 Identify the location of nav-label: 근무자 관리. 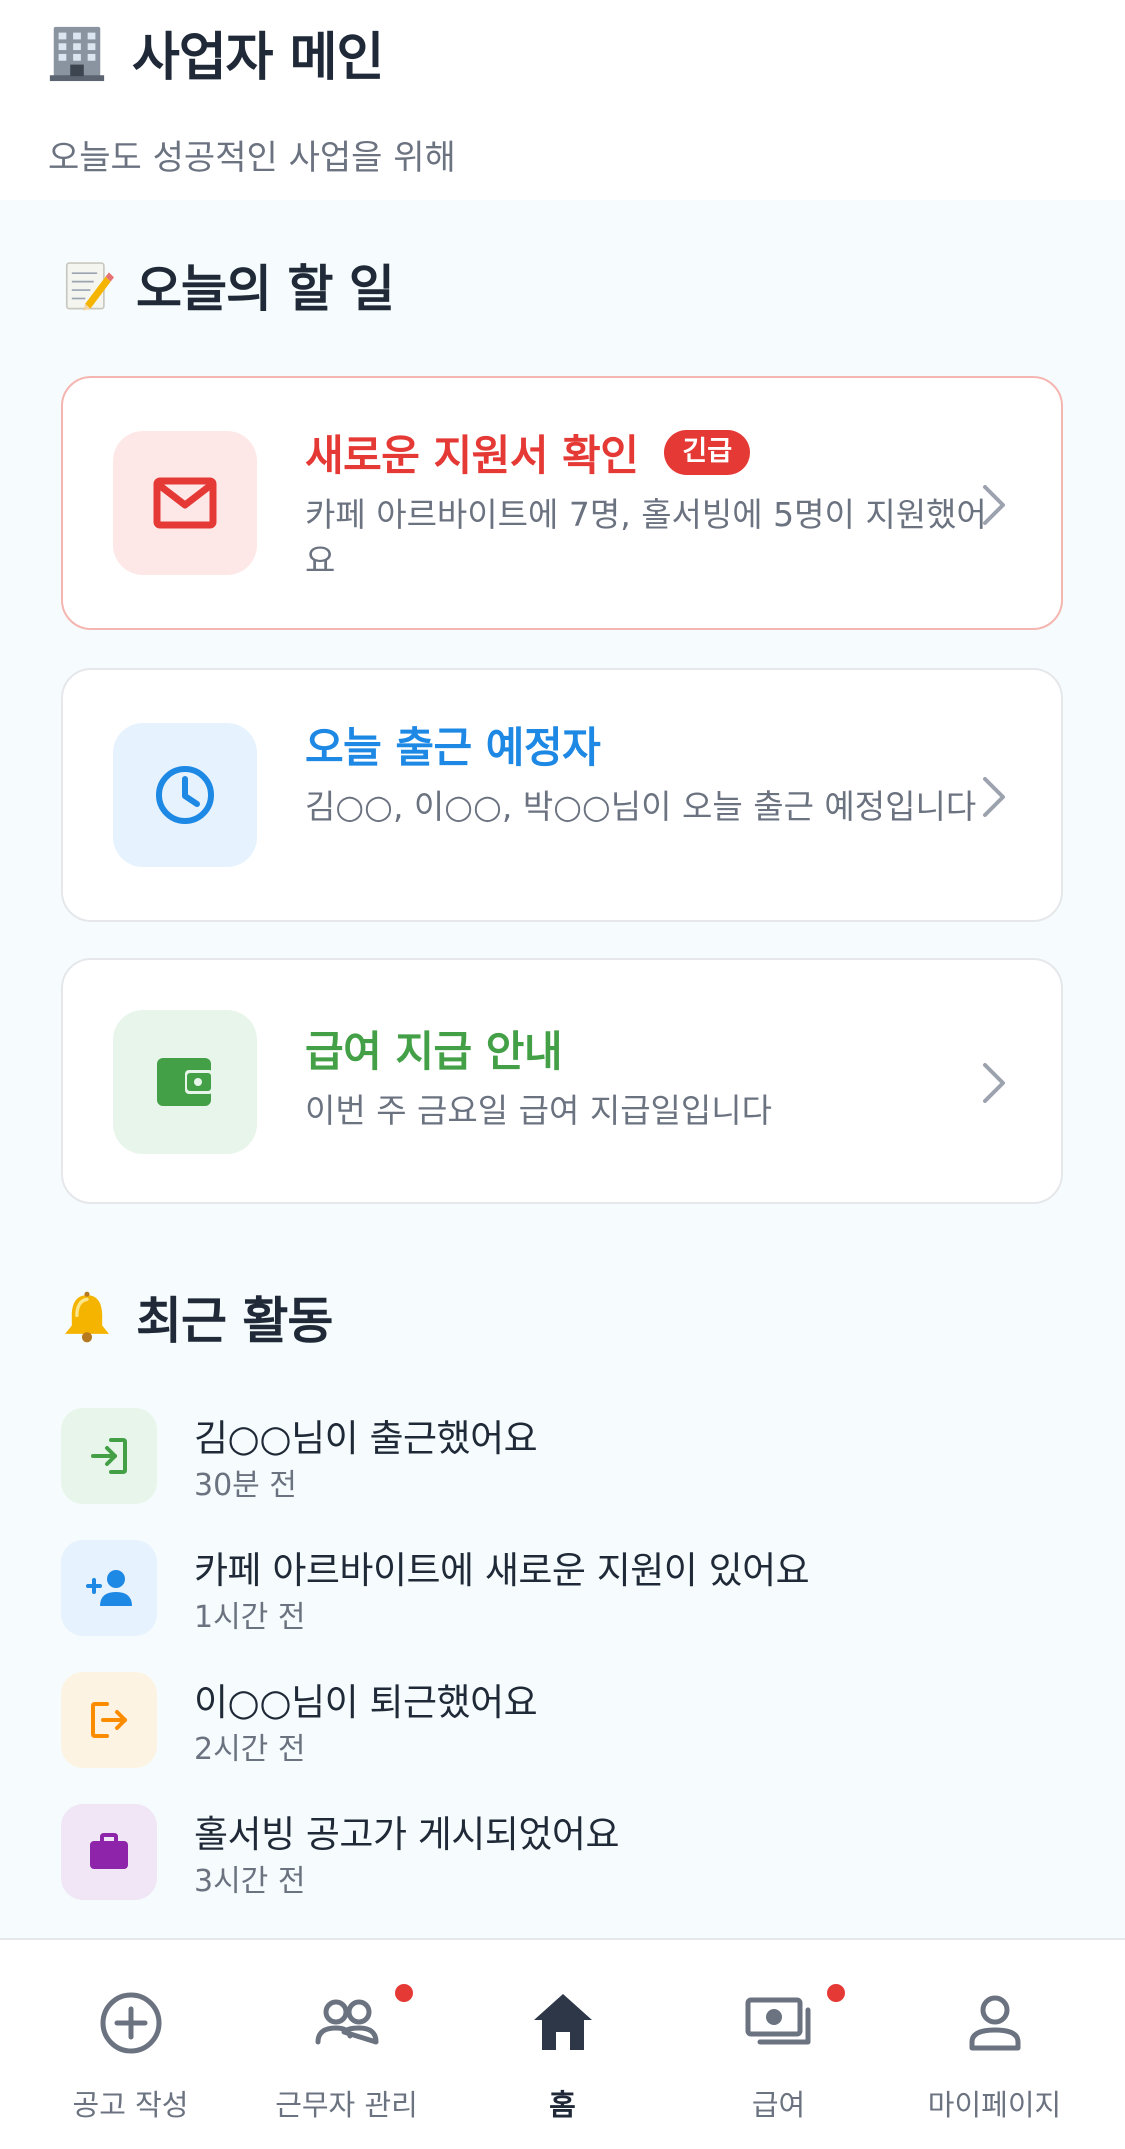
(346, 2105).